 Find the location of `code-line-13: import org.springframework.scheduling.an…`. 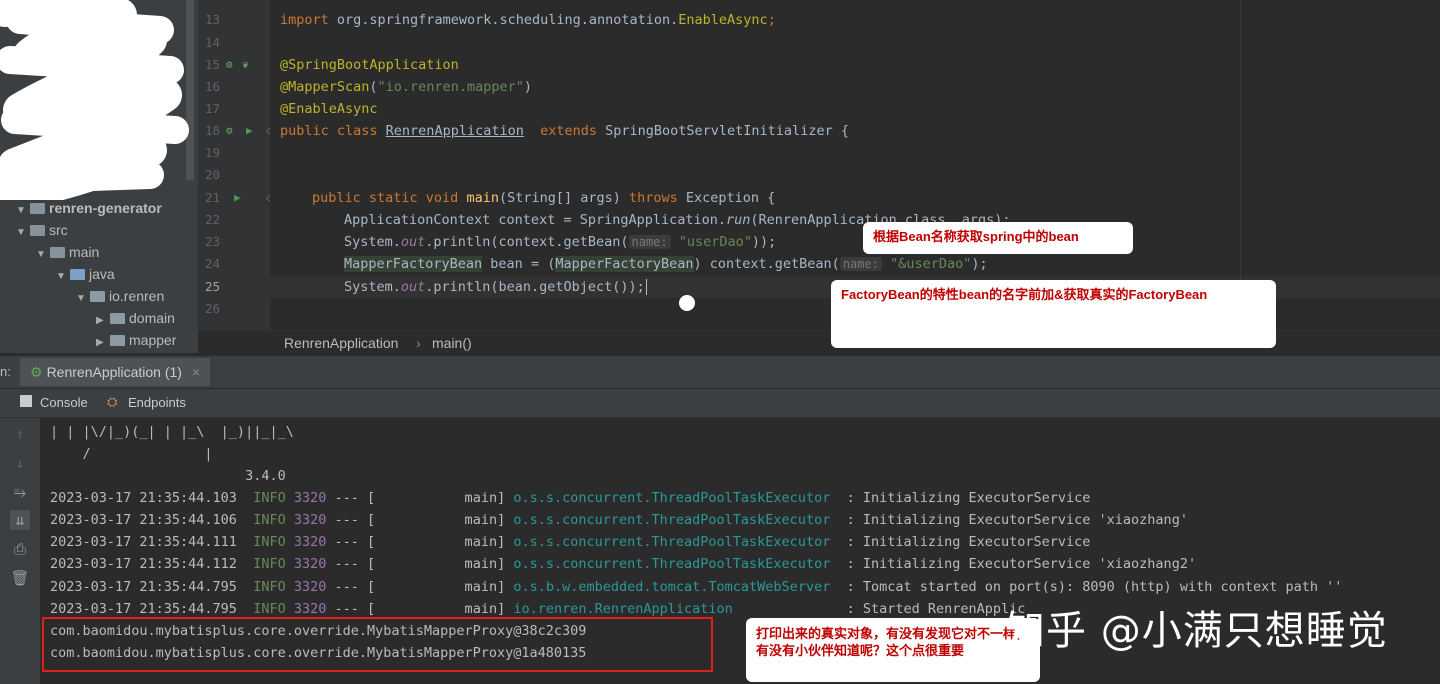

code-line-13: import org.springframework.scheduling.an… is located at coordinates (528, 20).